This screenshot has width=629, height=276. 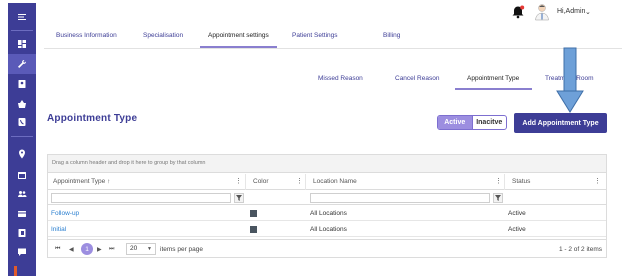 I want to click on status-toggle: Active Inacitve, so click(x=472, y=122).